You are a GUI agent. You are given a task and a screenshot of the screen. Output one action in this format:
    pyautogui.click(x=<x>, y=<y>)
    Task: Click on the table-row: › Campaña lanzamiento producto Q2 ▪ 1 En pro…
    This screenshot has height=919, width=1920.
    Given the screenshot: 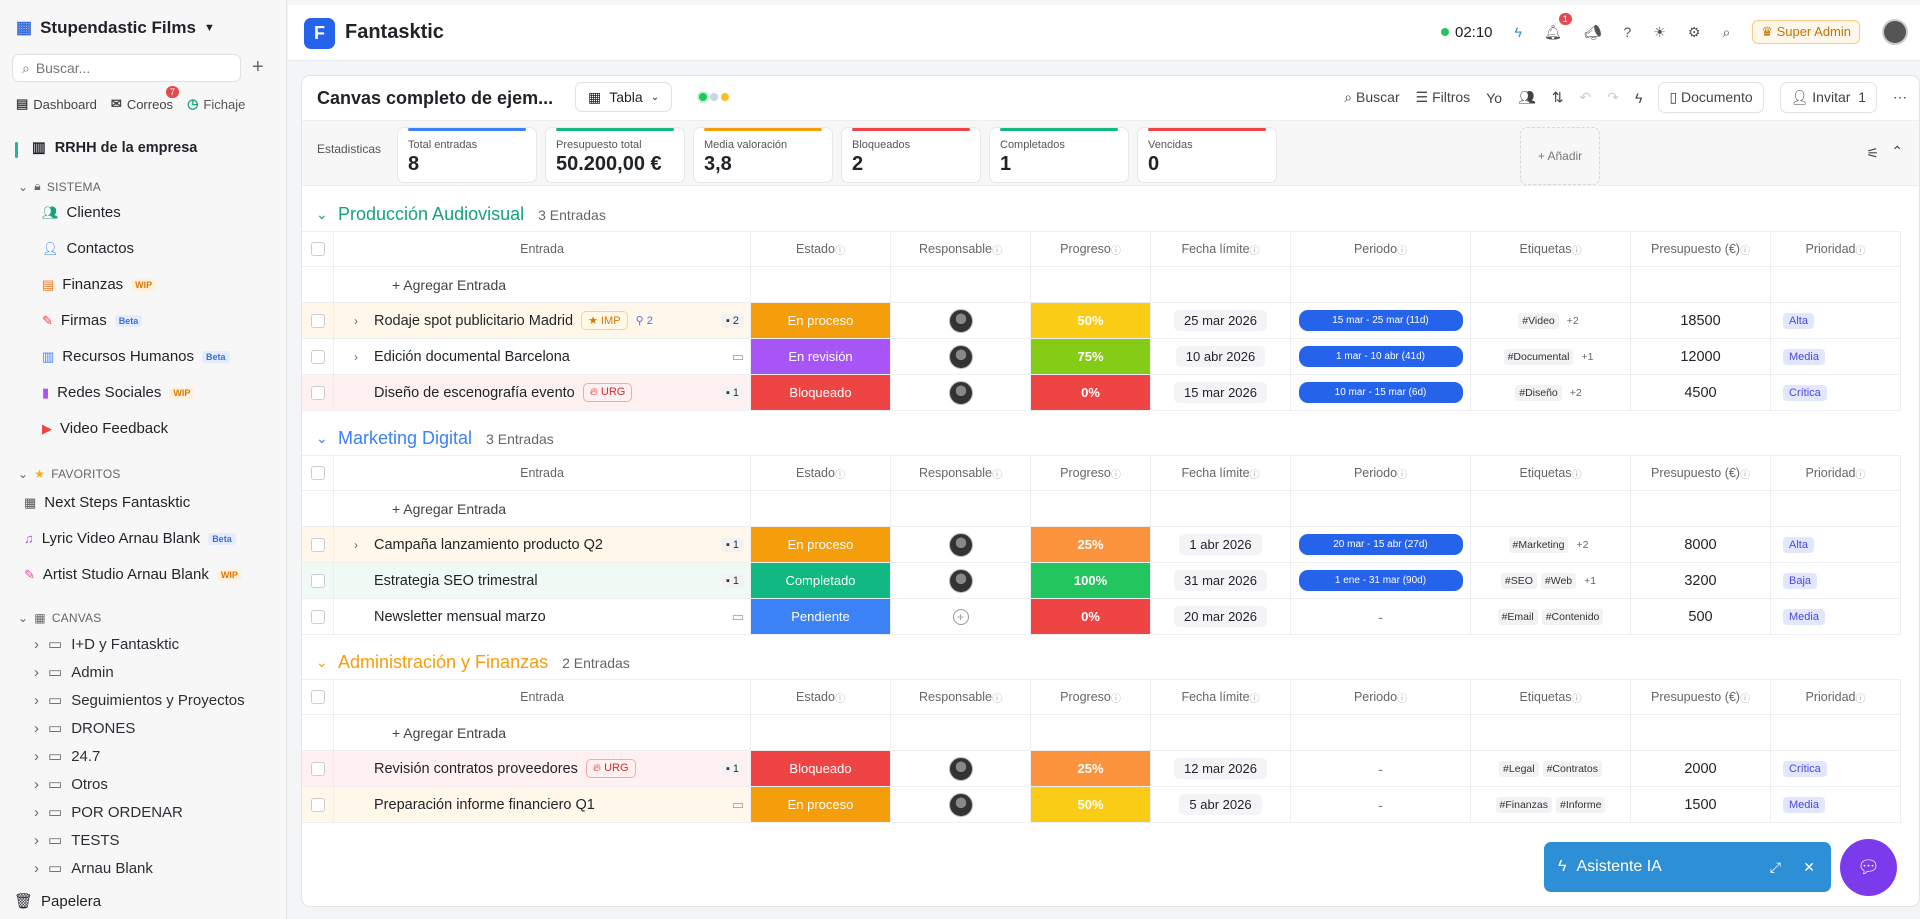 What is the action you would take?
    pyautogui.click(x=1101, y=545)
    